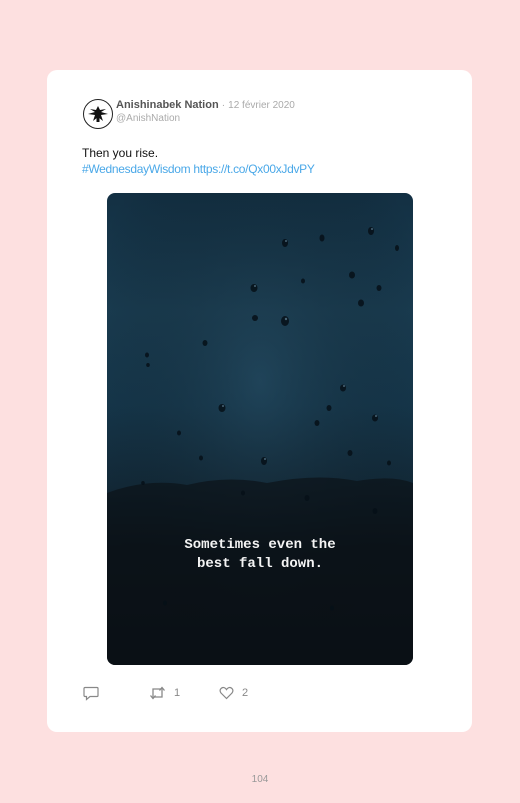  I want to click on tweet-actions: 1 2, so click(233, 695).